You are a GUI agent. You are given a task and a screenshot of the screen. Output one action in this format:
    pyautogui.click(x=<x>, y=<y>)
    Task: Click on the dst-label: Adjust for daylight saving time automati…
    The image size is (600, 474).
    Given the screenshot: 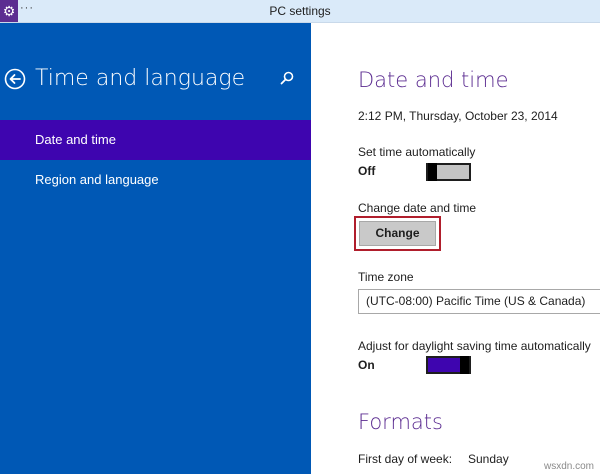 What is the action you would take?
    pyautogui.click(x=474, y=346)
    